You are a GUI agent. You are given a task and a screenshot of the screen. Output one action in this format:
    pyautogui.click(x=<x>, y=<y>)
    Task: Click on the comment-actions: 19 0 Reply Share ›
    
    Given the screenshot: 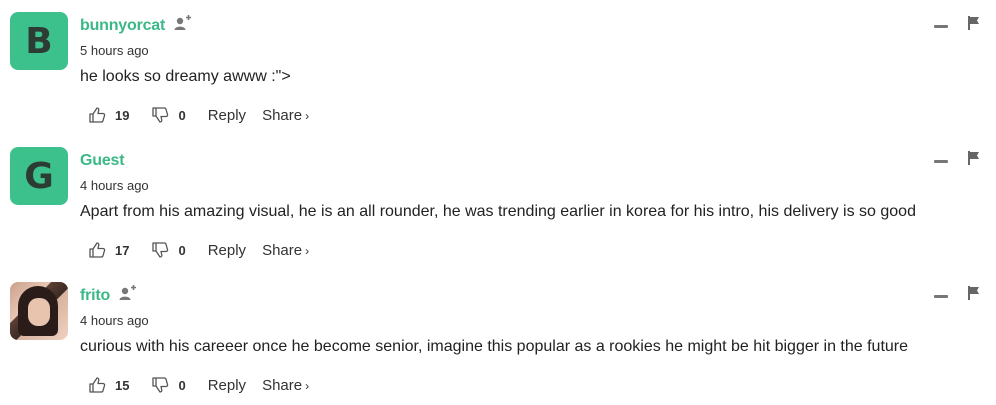 What is the action you would take?
    pyautogui.click(x=198, y=115)
    